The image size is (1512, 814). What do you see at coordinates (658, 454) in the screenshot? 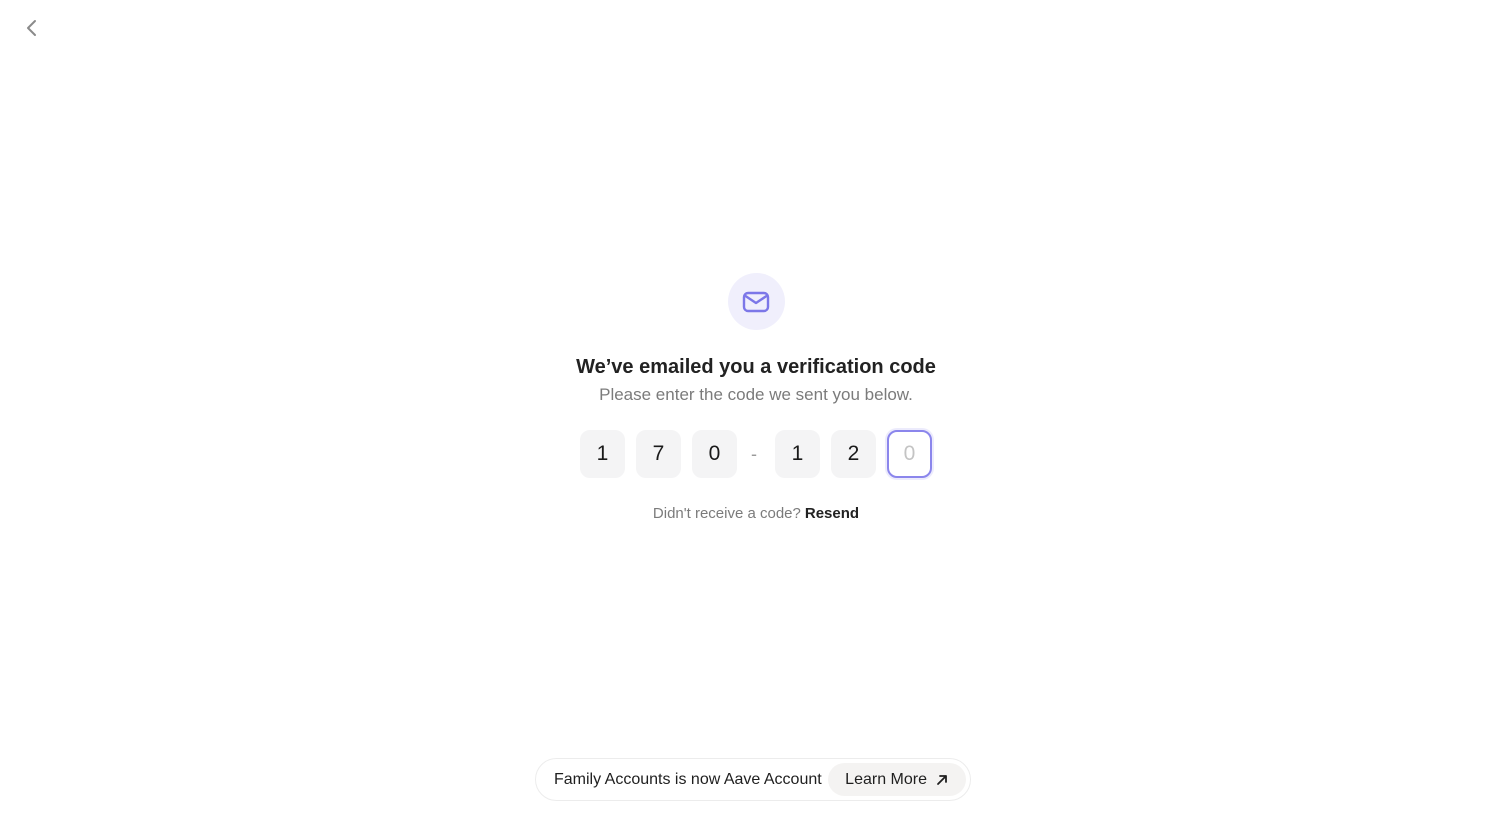
I see `code-digit-2: 7` at bounding box center [658, 454].